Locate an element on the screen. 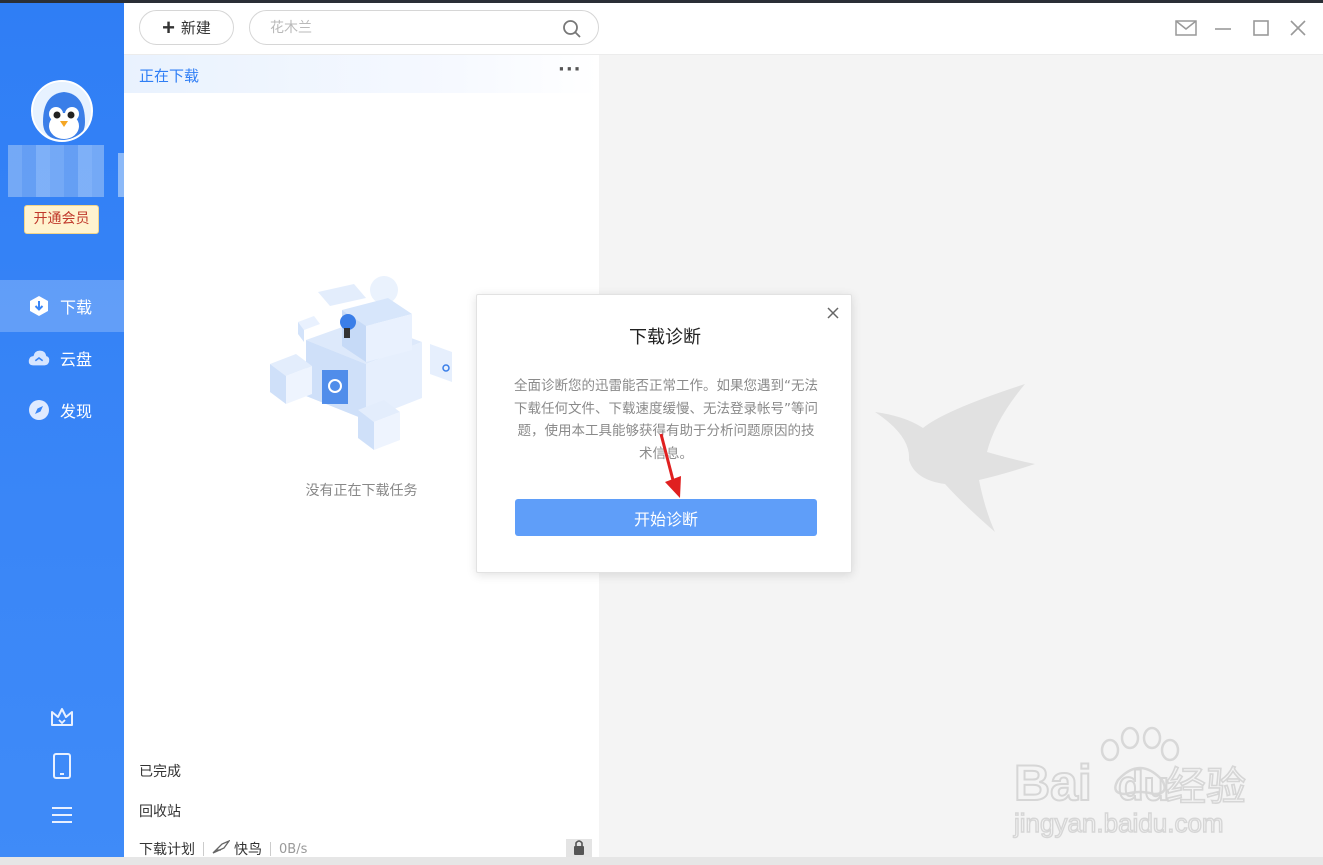 The height and width of the screenshot is (865, 1323). svg-text: 经验 is located at coordinates (1206, 787).